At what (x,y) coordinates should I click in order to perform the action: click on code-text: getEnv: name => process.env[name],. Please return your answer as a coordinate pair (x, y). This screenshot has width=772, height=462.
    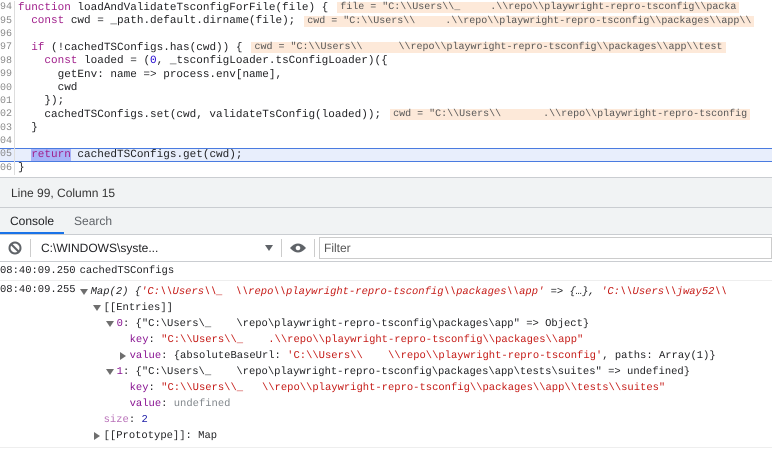
    Looking at the image, I should click on (169, 74).